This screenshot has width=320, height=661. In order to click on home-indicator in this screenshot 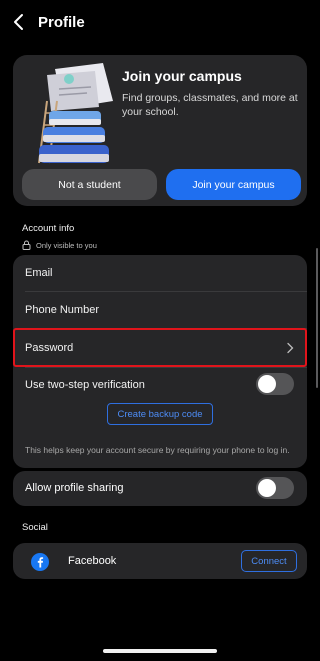, I will do `click(160, 651)`.